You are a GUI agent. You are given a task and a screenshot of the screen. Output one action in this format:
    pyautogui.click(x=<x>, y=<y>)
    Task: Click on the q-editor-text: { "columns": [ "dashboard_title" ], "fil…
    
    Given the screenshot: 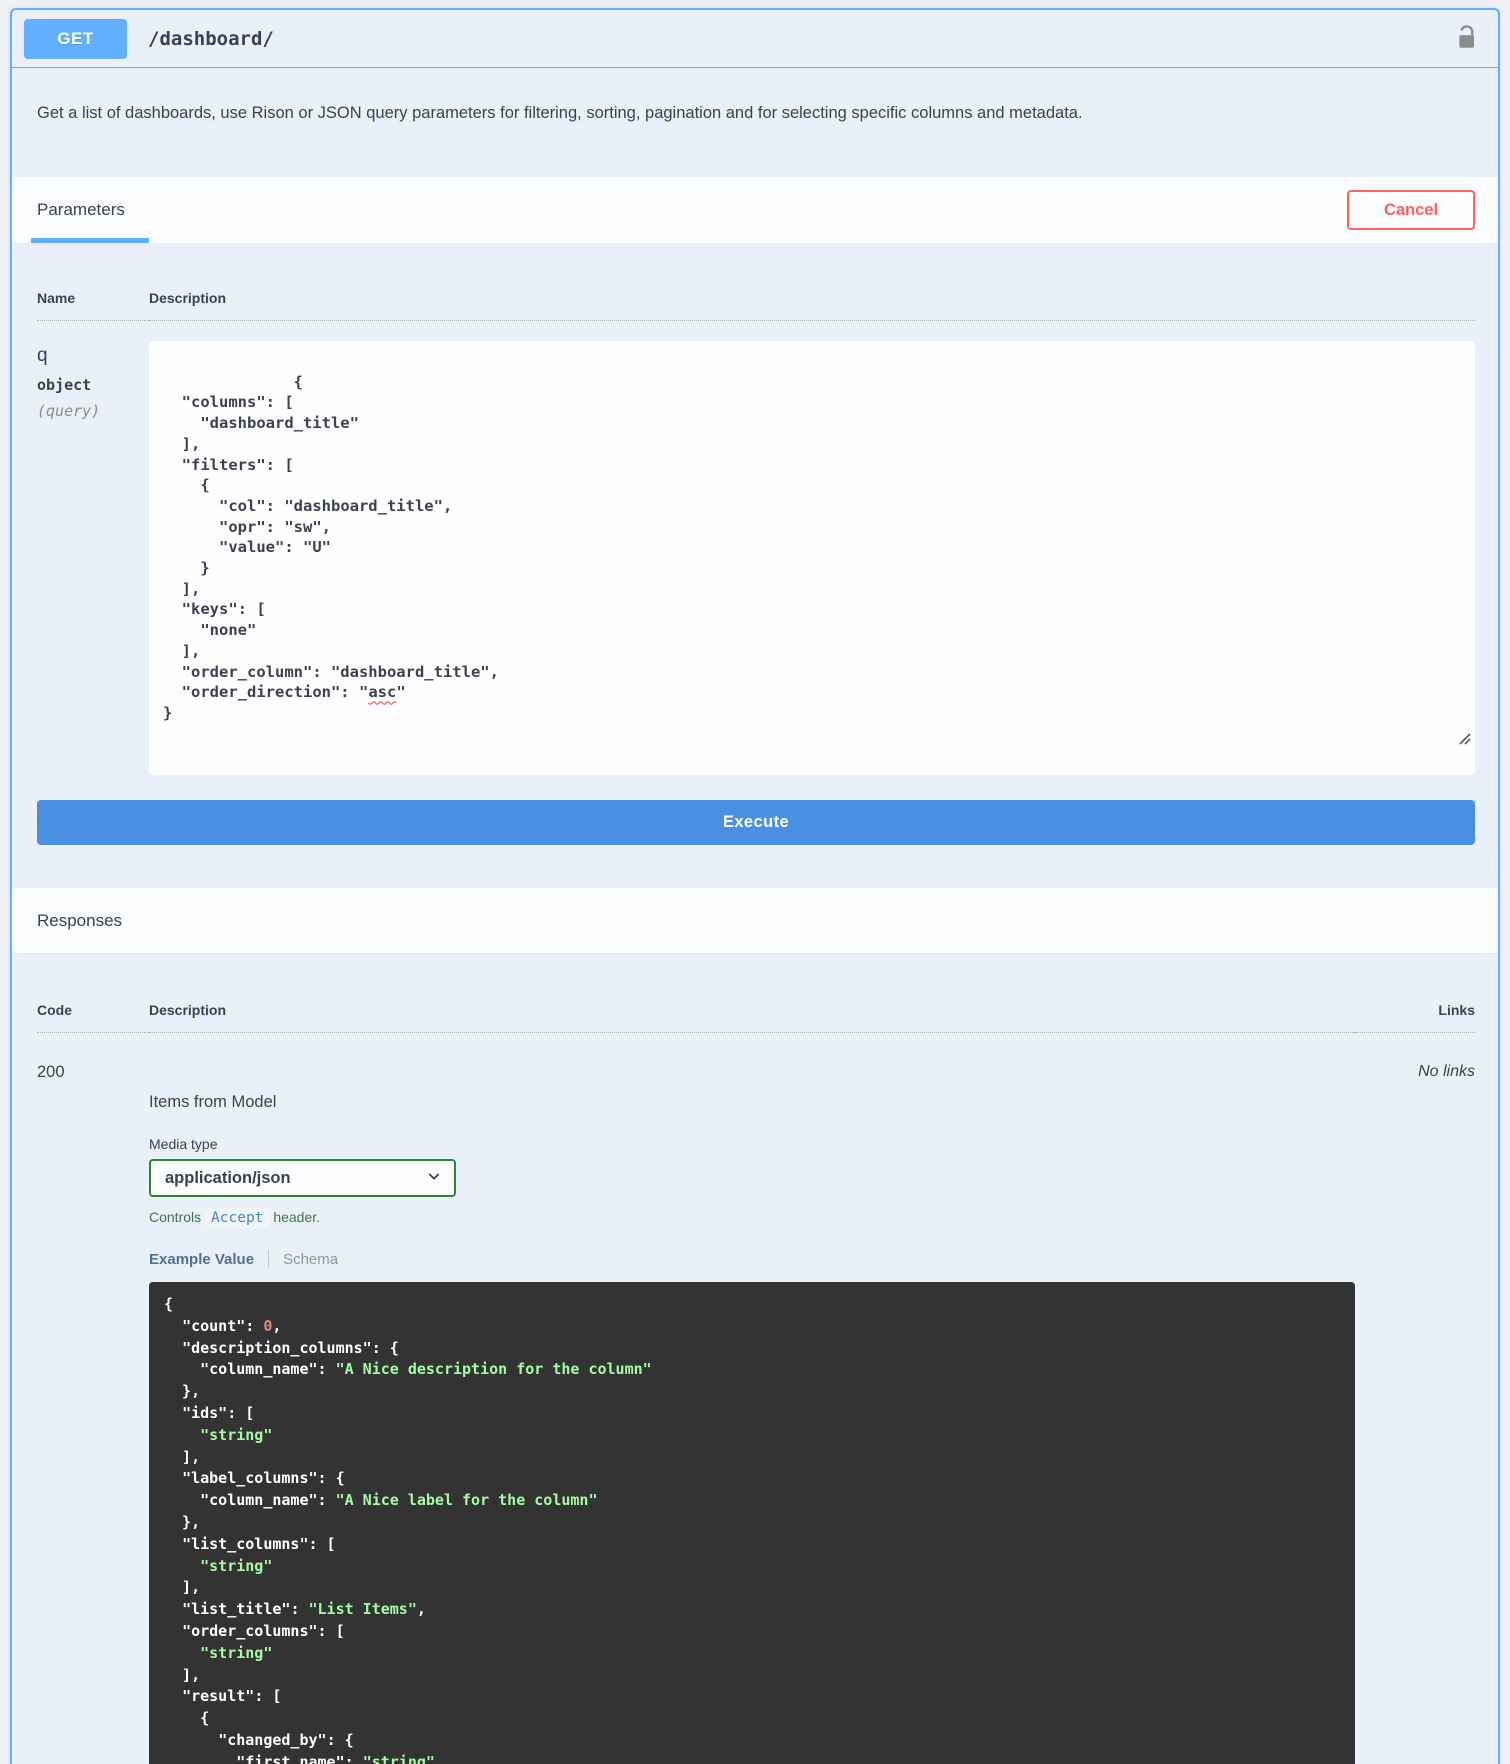 What is the action you would take?
    pyautogui.click(x=340, y=537)
    